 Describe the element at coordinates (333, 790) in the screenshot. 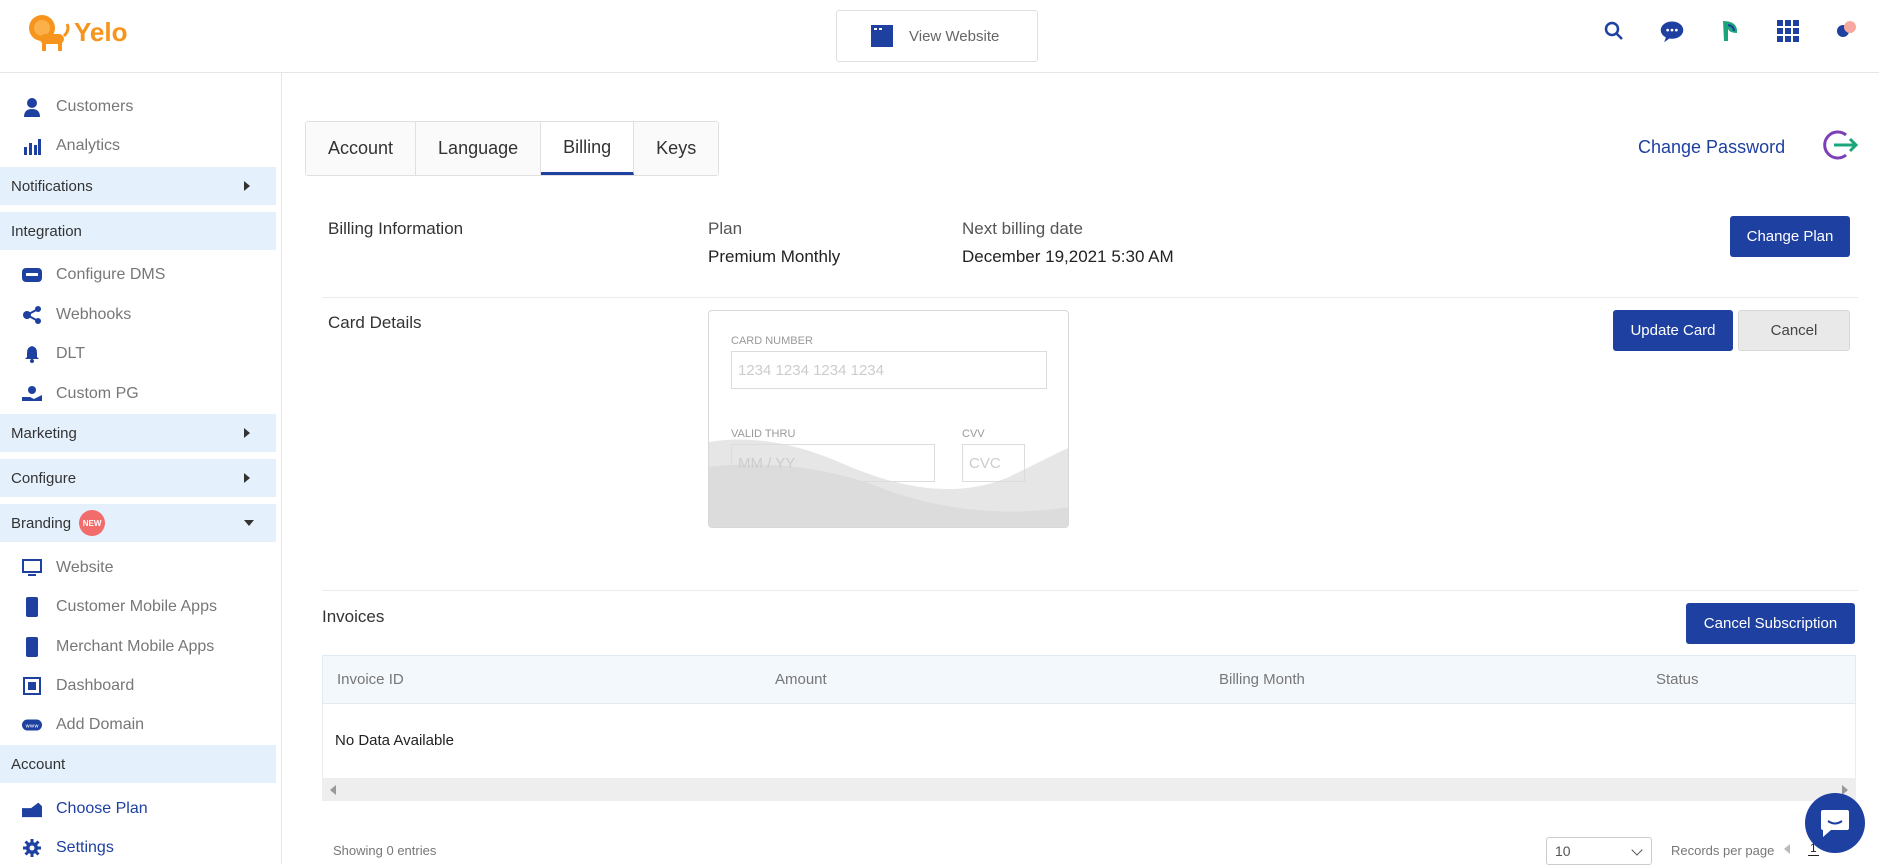

I see `scroll-left-icon` at that location.